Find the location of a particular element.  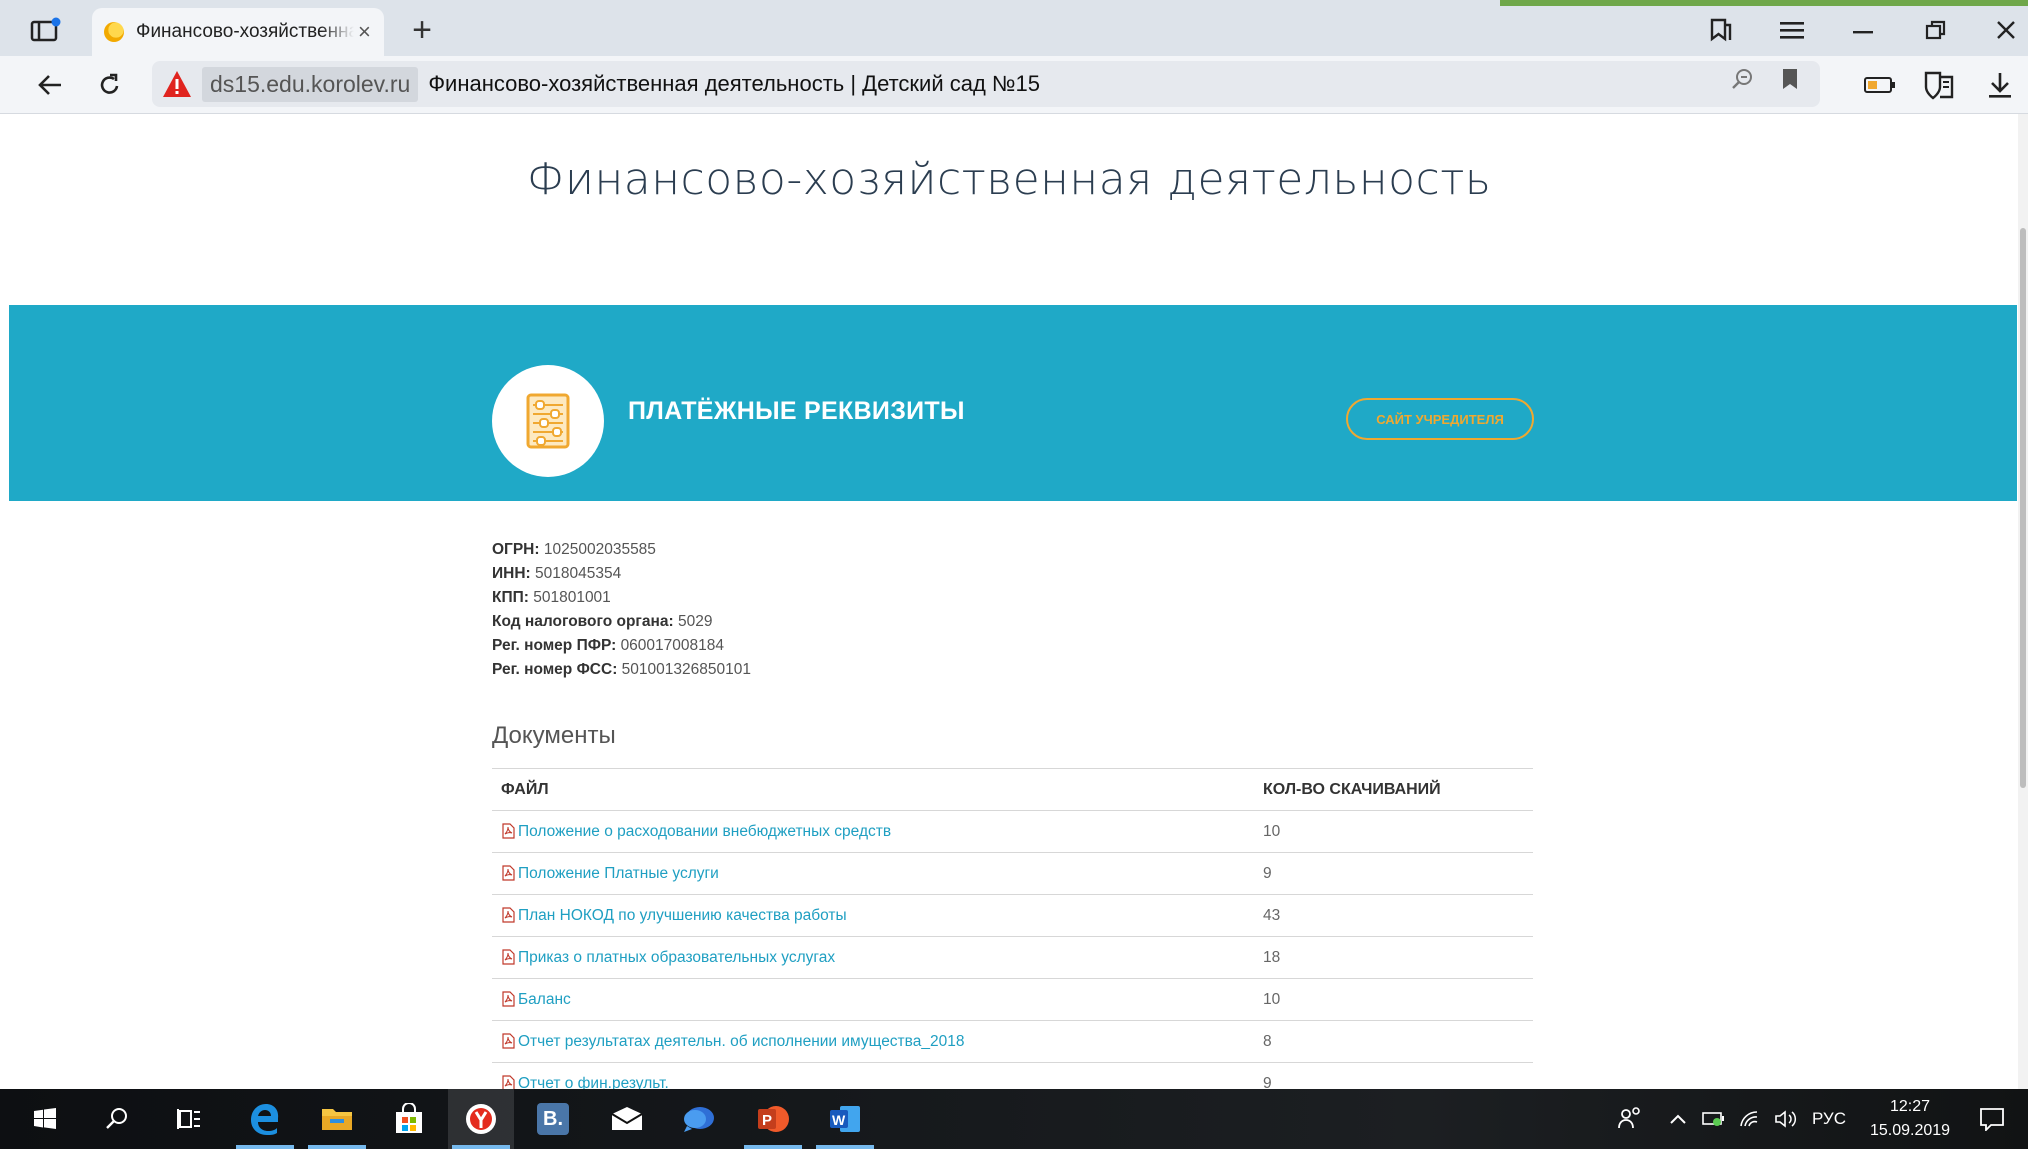

reload-icon is located at coordinates (110, 85).